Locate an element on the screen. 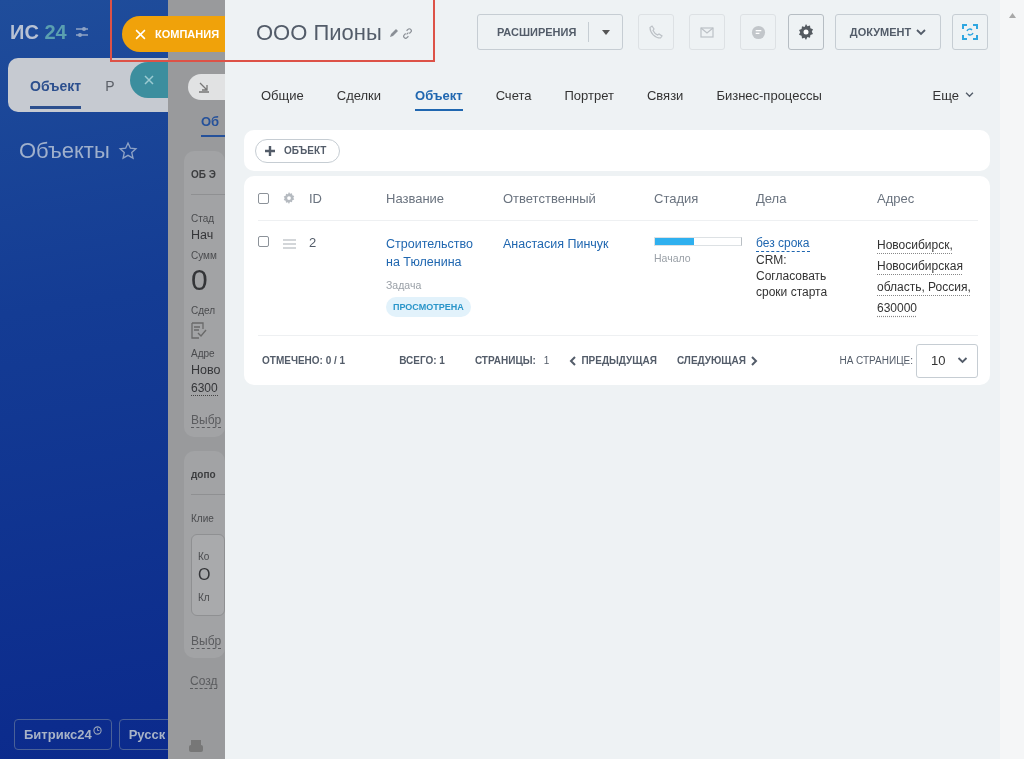 Image resolution: width=1024 pixels, height=759 pixels. caret-icon is located at coordinates (605, 32).